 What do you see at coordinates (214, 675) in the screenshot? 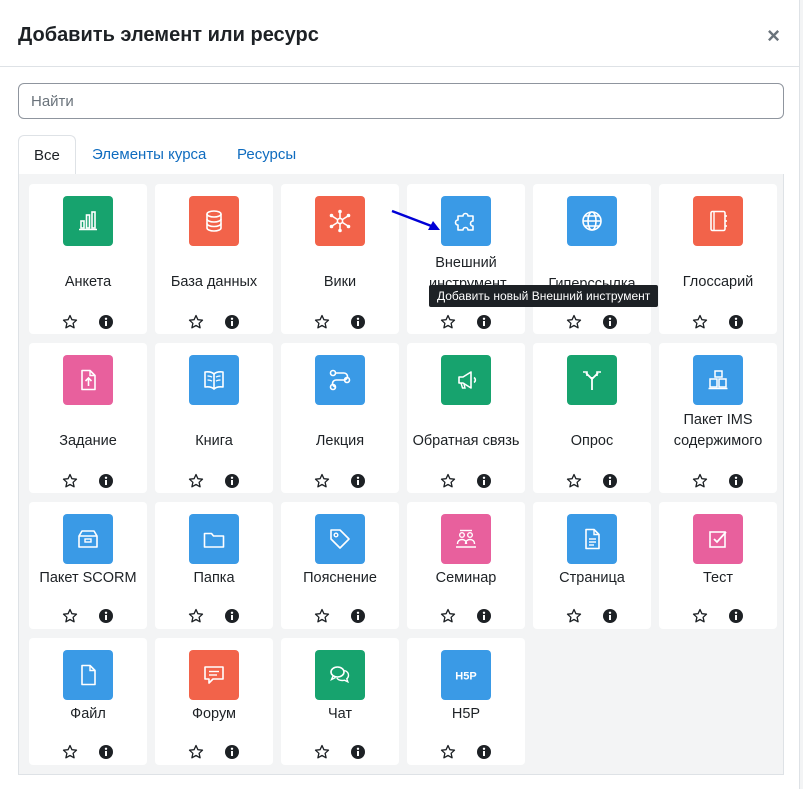
I see `comment-icon` at bounding box center [214, 675].